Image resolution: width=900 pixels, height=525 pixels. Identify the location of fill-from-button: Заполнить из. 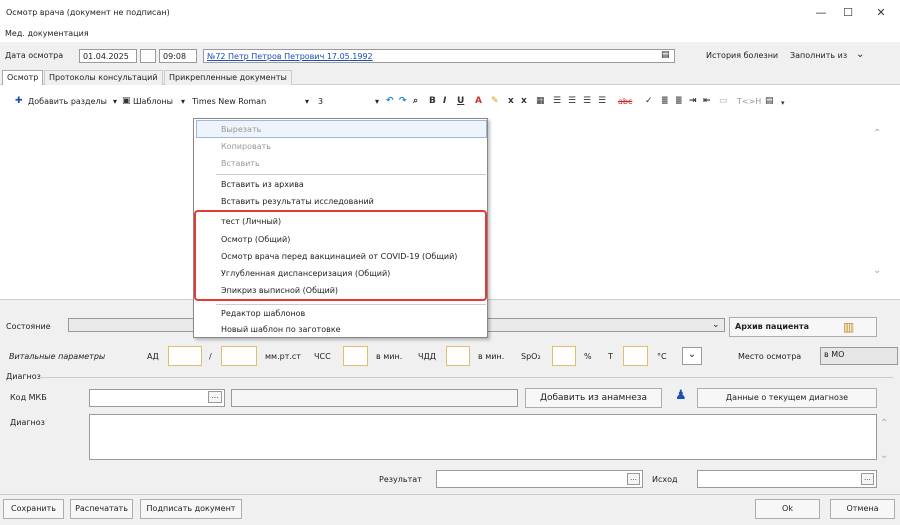
(818, 55).